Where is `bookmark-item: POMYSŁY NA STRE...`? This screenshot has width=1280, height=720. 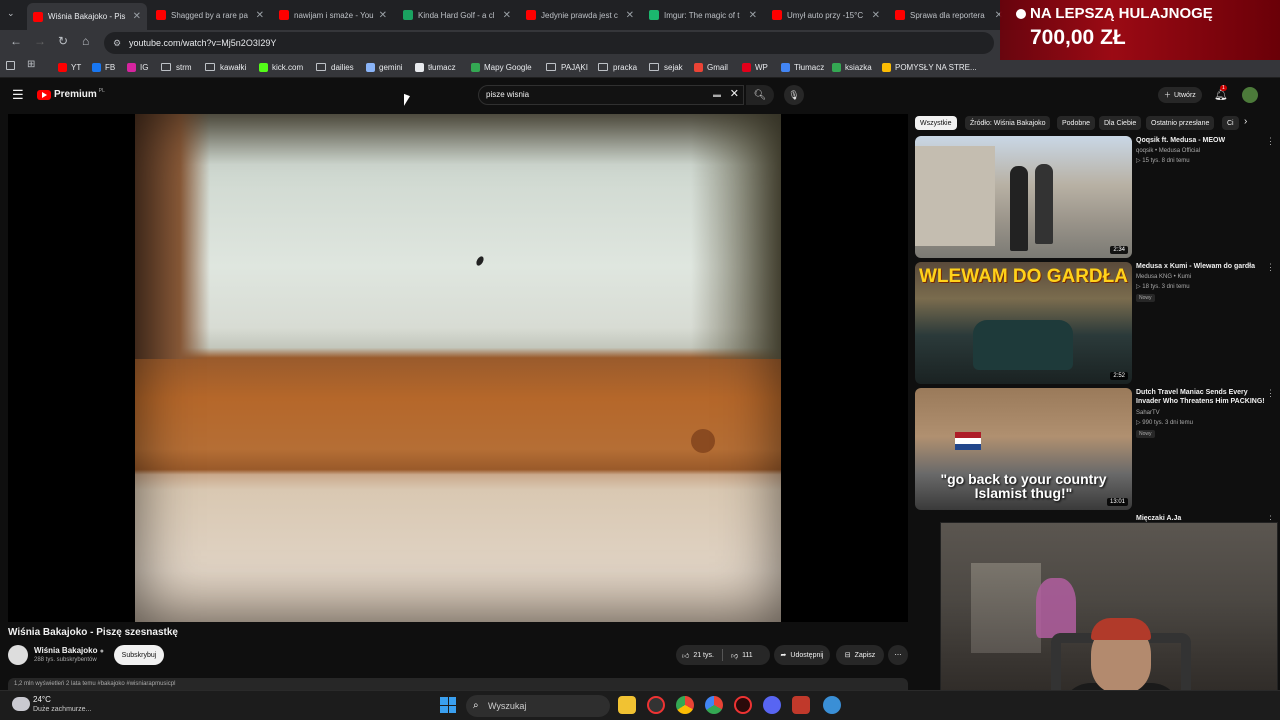 bookmark-item: POMYSŁY NA STRE... is located at coordinates (929, 67).